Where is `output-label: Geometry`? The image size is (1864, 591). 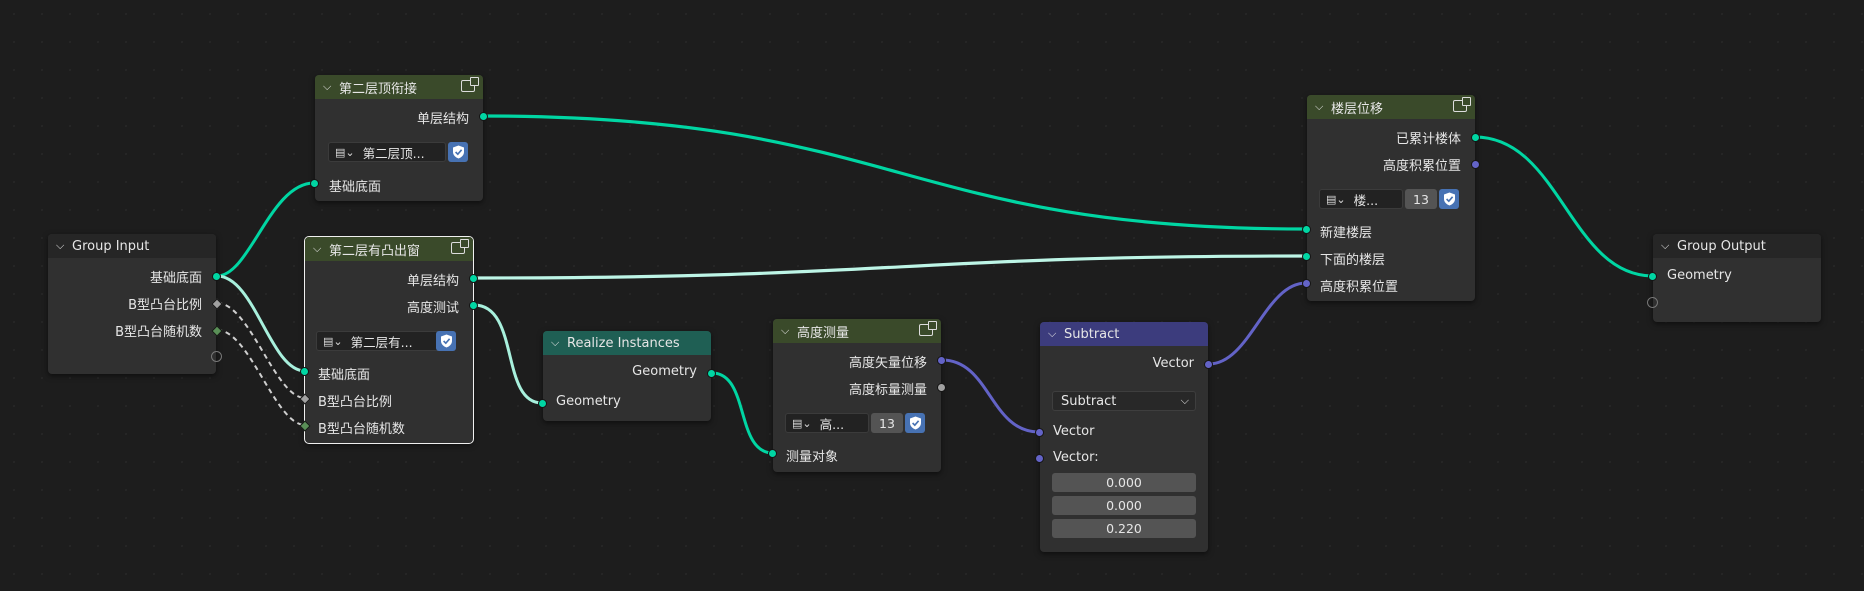
output-label: Geometry is located at coordinates (664, 371).